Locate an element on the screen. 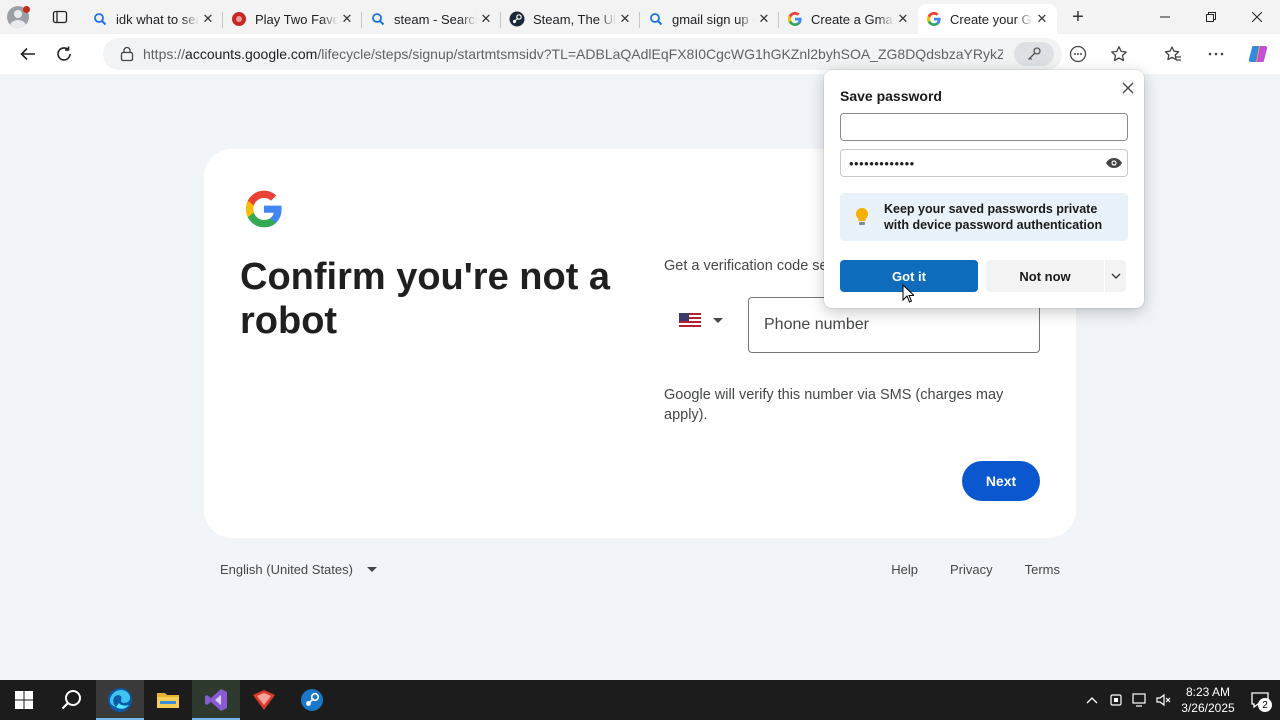 The image size is (1280, 720). username-field is located at coordinates (984, 127).